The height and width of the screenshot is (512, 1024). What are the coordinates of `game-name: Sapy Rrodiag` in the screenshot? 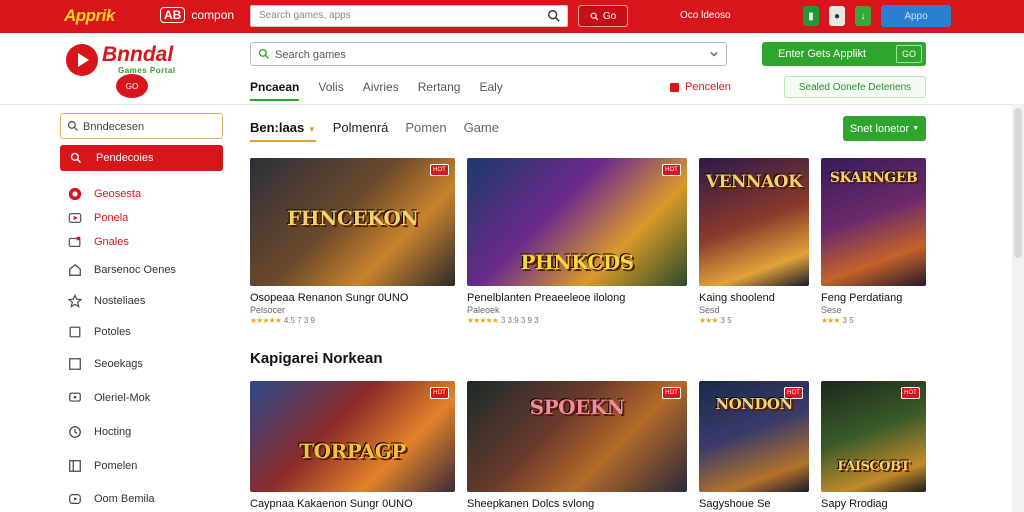 It's located at (873, 504).